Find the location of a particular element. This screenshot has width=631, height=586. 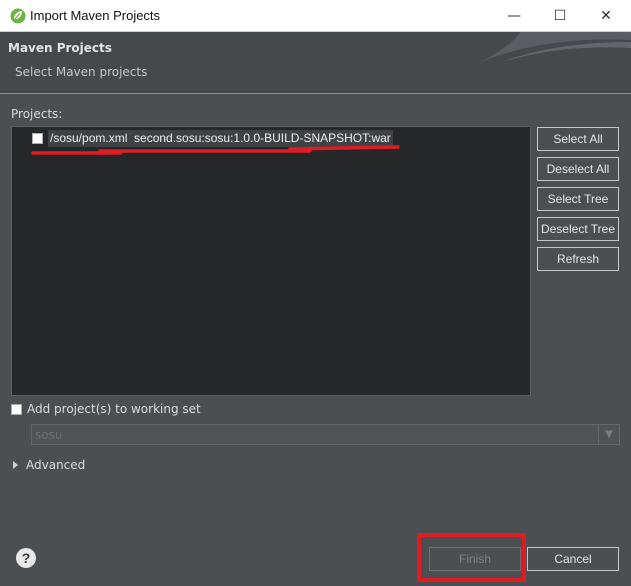

select-tree-button: Select Tree is located at coordinates (578, 199).